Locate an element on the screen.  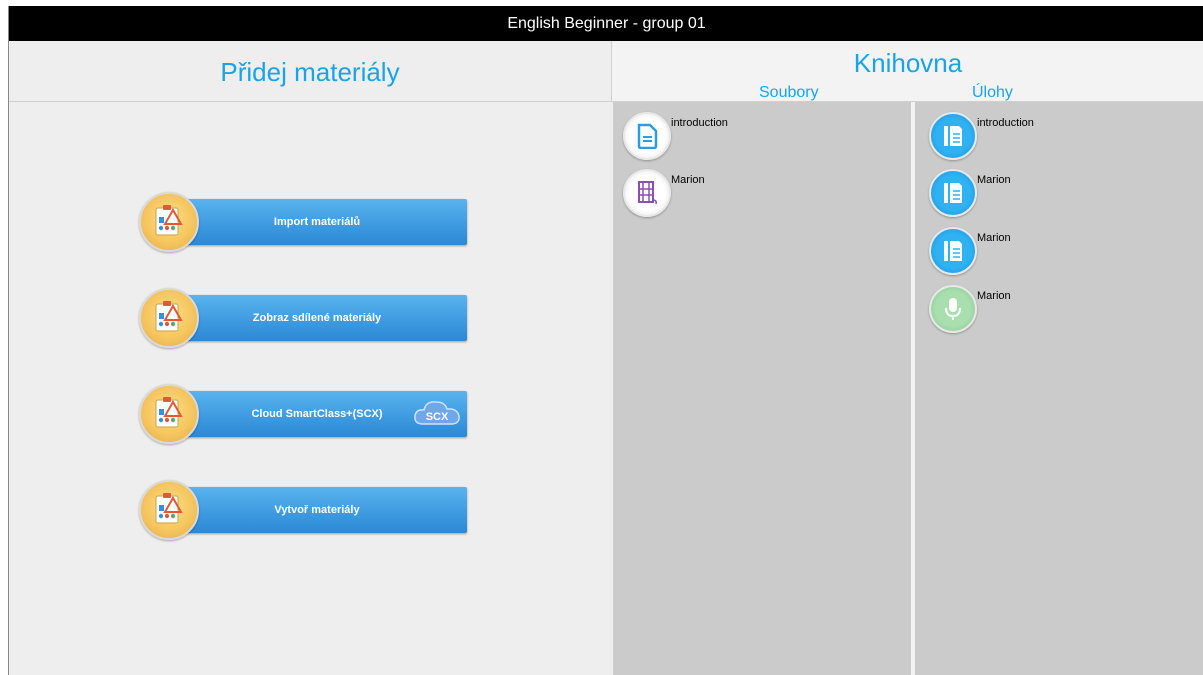
add-materials-title: Přidej materiály is located at coordinates (310, 72).